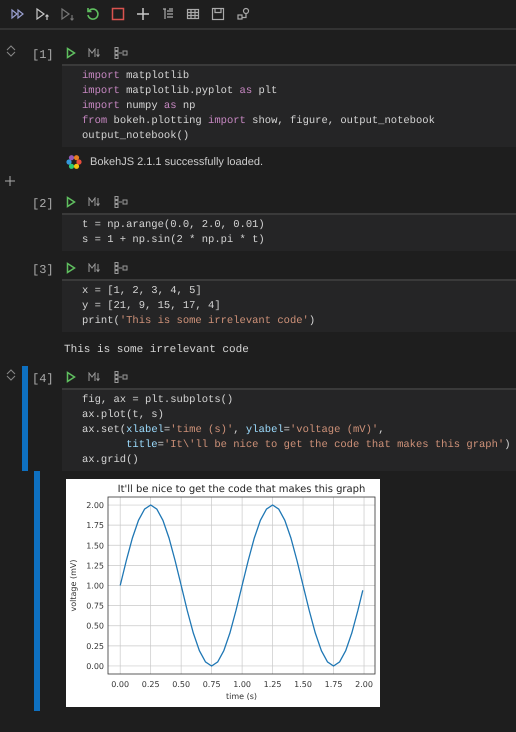 Image resolution: width=516 pixels, height=732 pixels. Describe the element at coordinates (95, 626) in the screenshot. I see `y-tick-label: 0.50` at that location.